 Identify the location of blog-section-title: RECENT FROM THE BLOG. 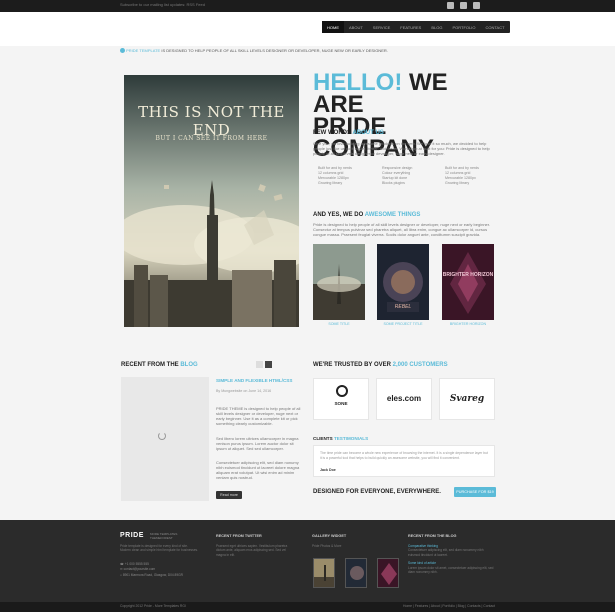
(159, 365).